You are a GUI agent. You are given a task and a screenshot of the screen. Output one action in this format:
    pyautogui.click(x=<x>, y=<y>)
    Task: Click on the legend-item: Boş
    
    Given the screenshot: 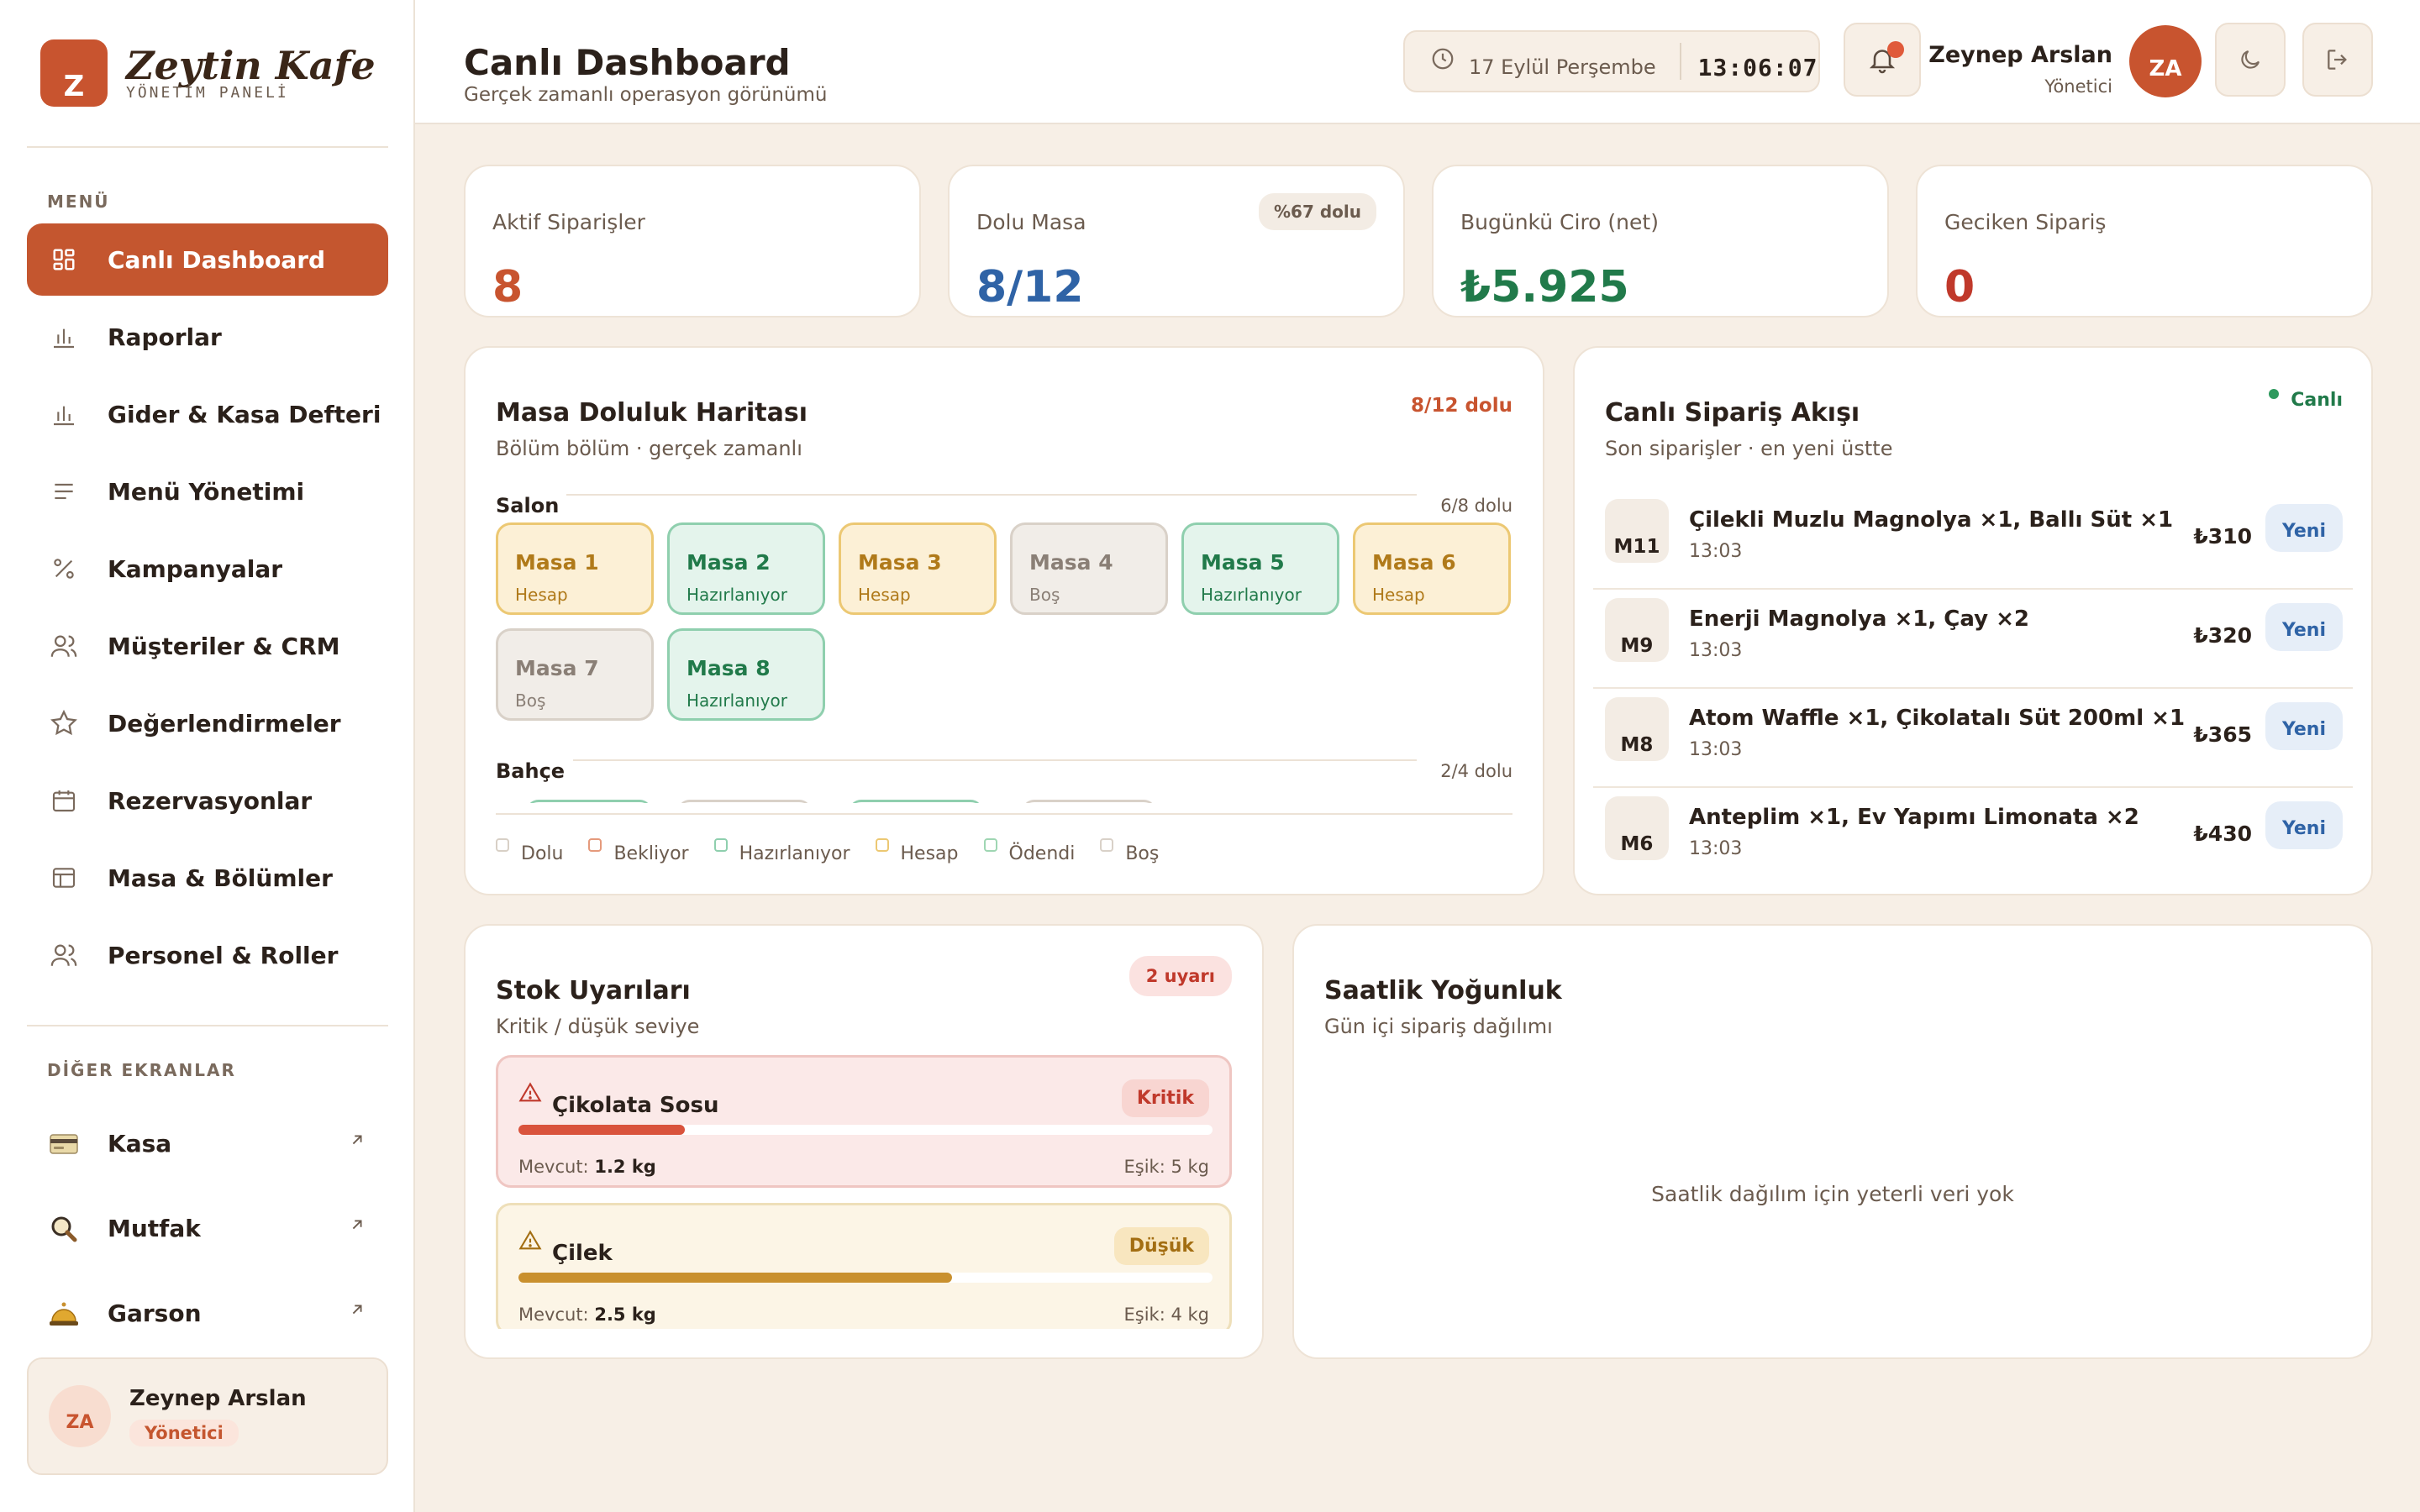 What is the action you would take?
    pyautogui.click(x=1130, y=851)
    